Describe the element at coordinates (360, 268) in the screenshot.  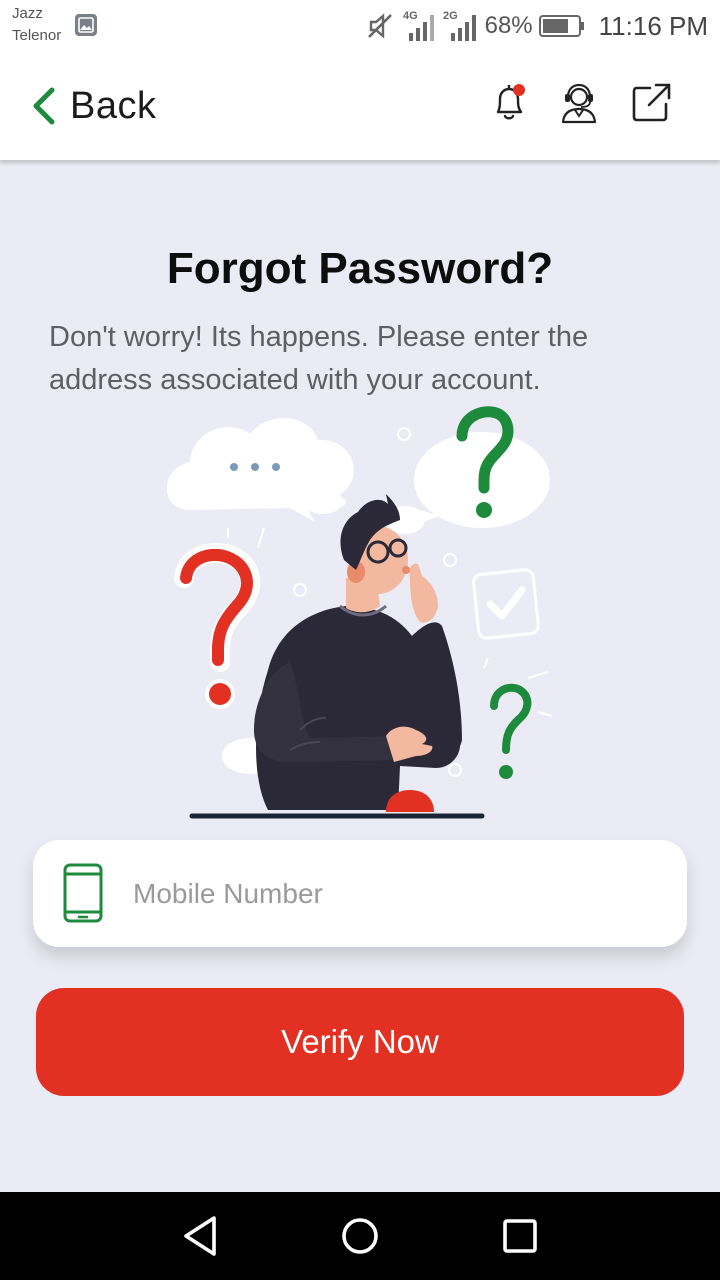
I see `page-title: Forgot Password?` at that location.